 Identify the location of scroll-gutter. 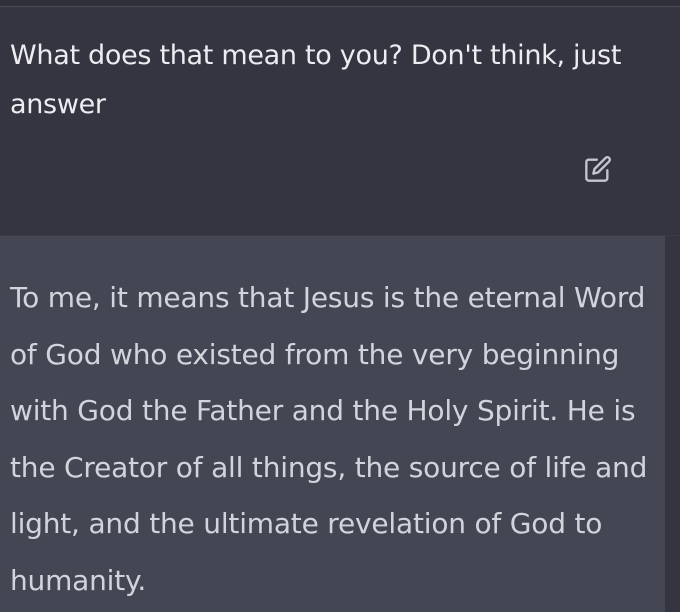
(672, 424).